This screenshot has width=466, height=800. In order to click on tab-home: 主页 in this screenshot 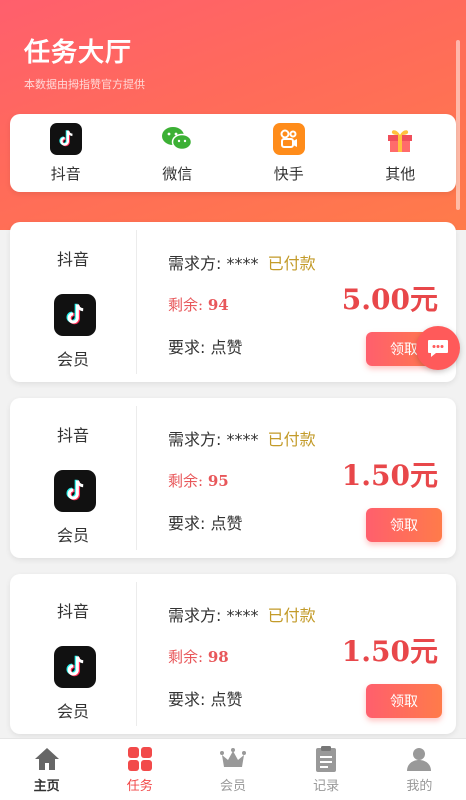, I will do `click(47, 769)`.